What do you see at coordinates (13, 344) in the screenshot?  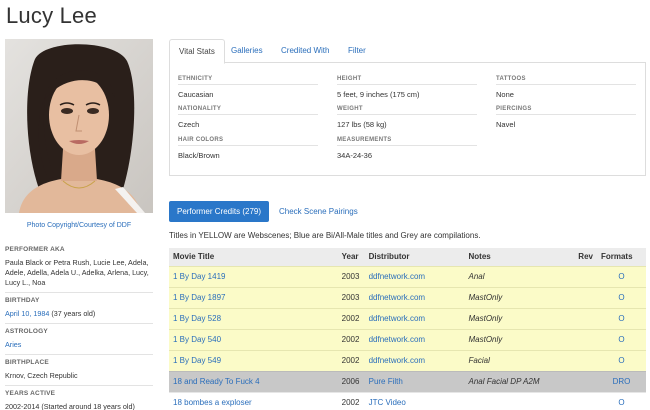 I see `astrology-link: Aries` at bounding box center [13, 344].